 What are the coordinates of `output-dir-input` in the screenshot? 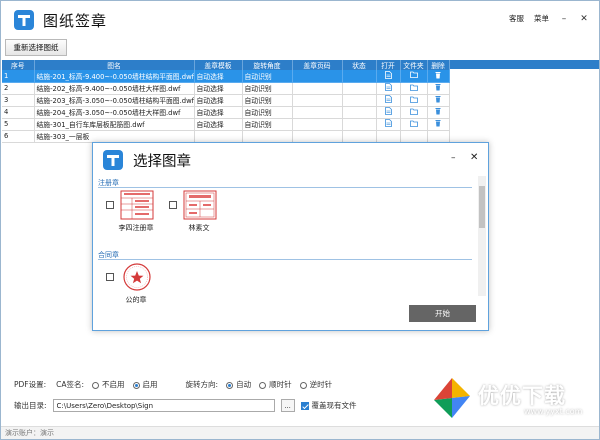 It's located at (163, 405).